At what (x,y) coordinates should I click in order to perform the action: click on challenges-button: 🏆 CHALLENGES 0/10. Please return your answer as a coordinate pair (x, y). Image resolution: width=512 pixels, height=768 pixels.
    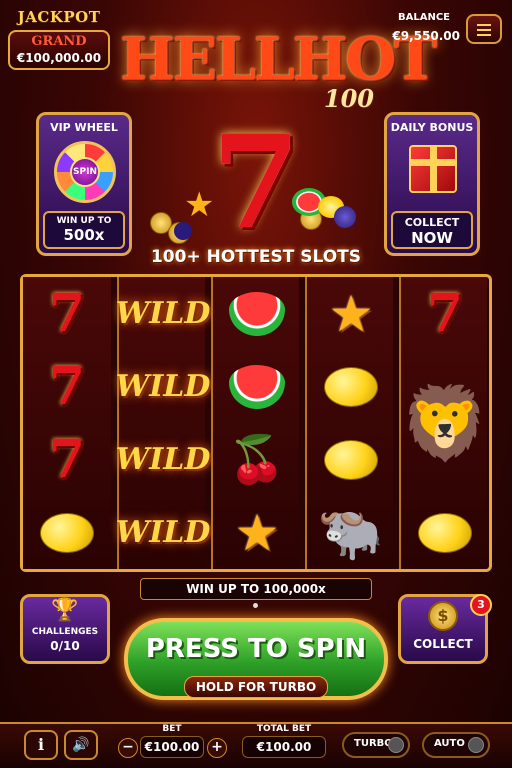
    Looking at the image, I should click on (65, 629).